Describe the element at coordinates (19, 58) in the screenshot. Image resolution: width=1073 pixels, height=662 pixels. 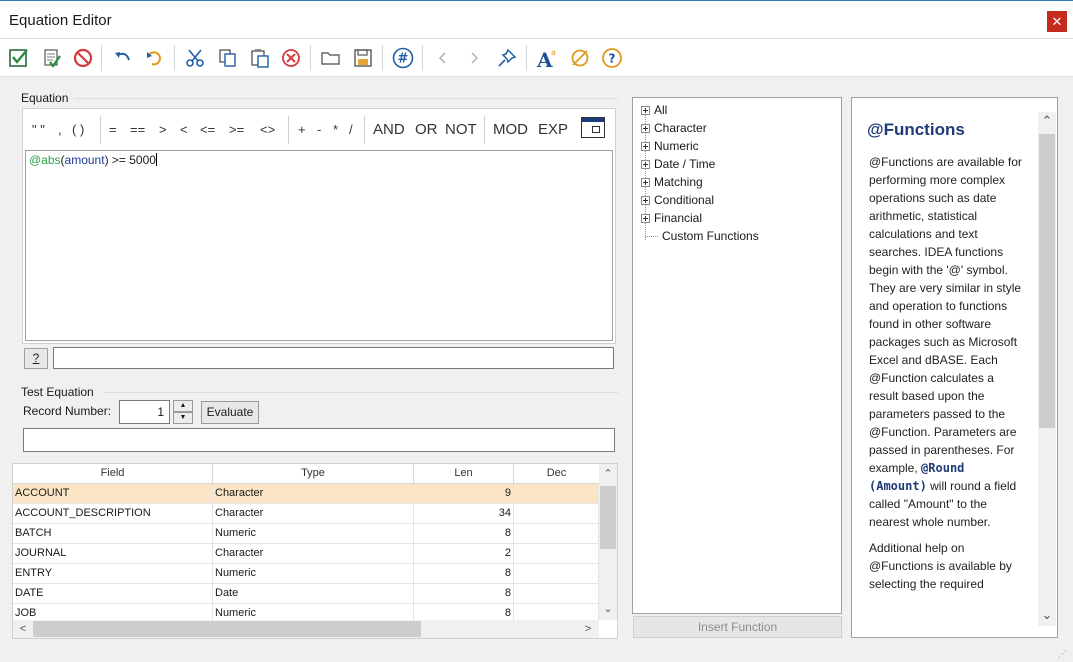
I see `validate-exit-icon` at that location.